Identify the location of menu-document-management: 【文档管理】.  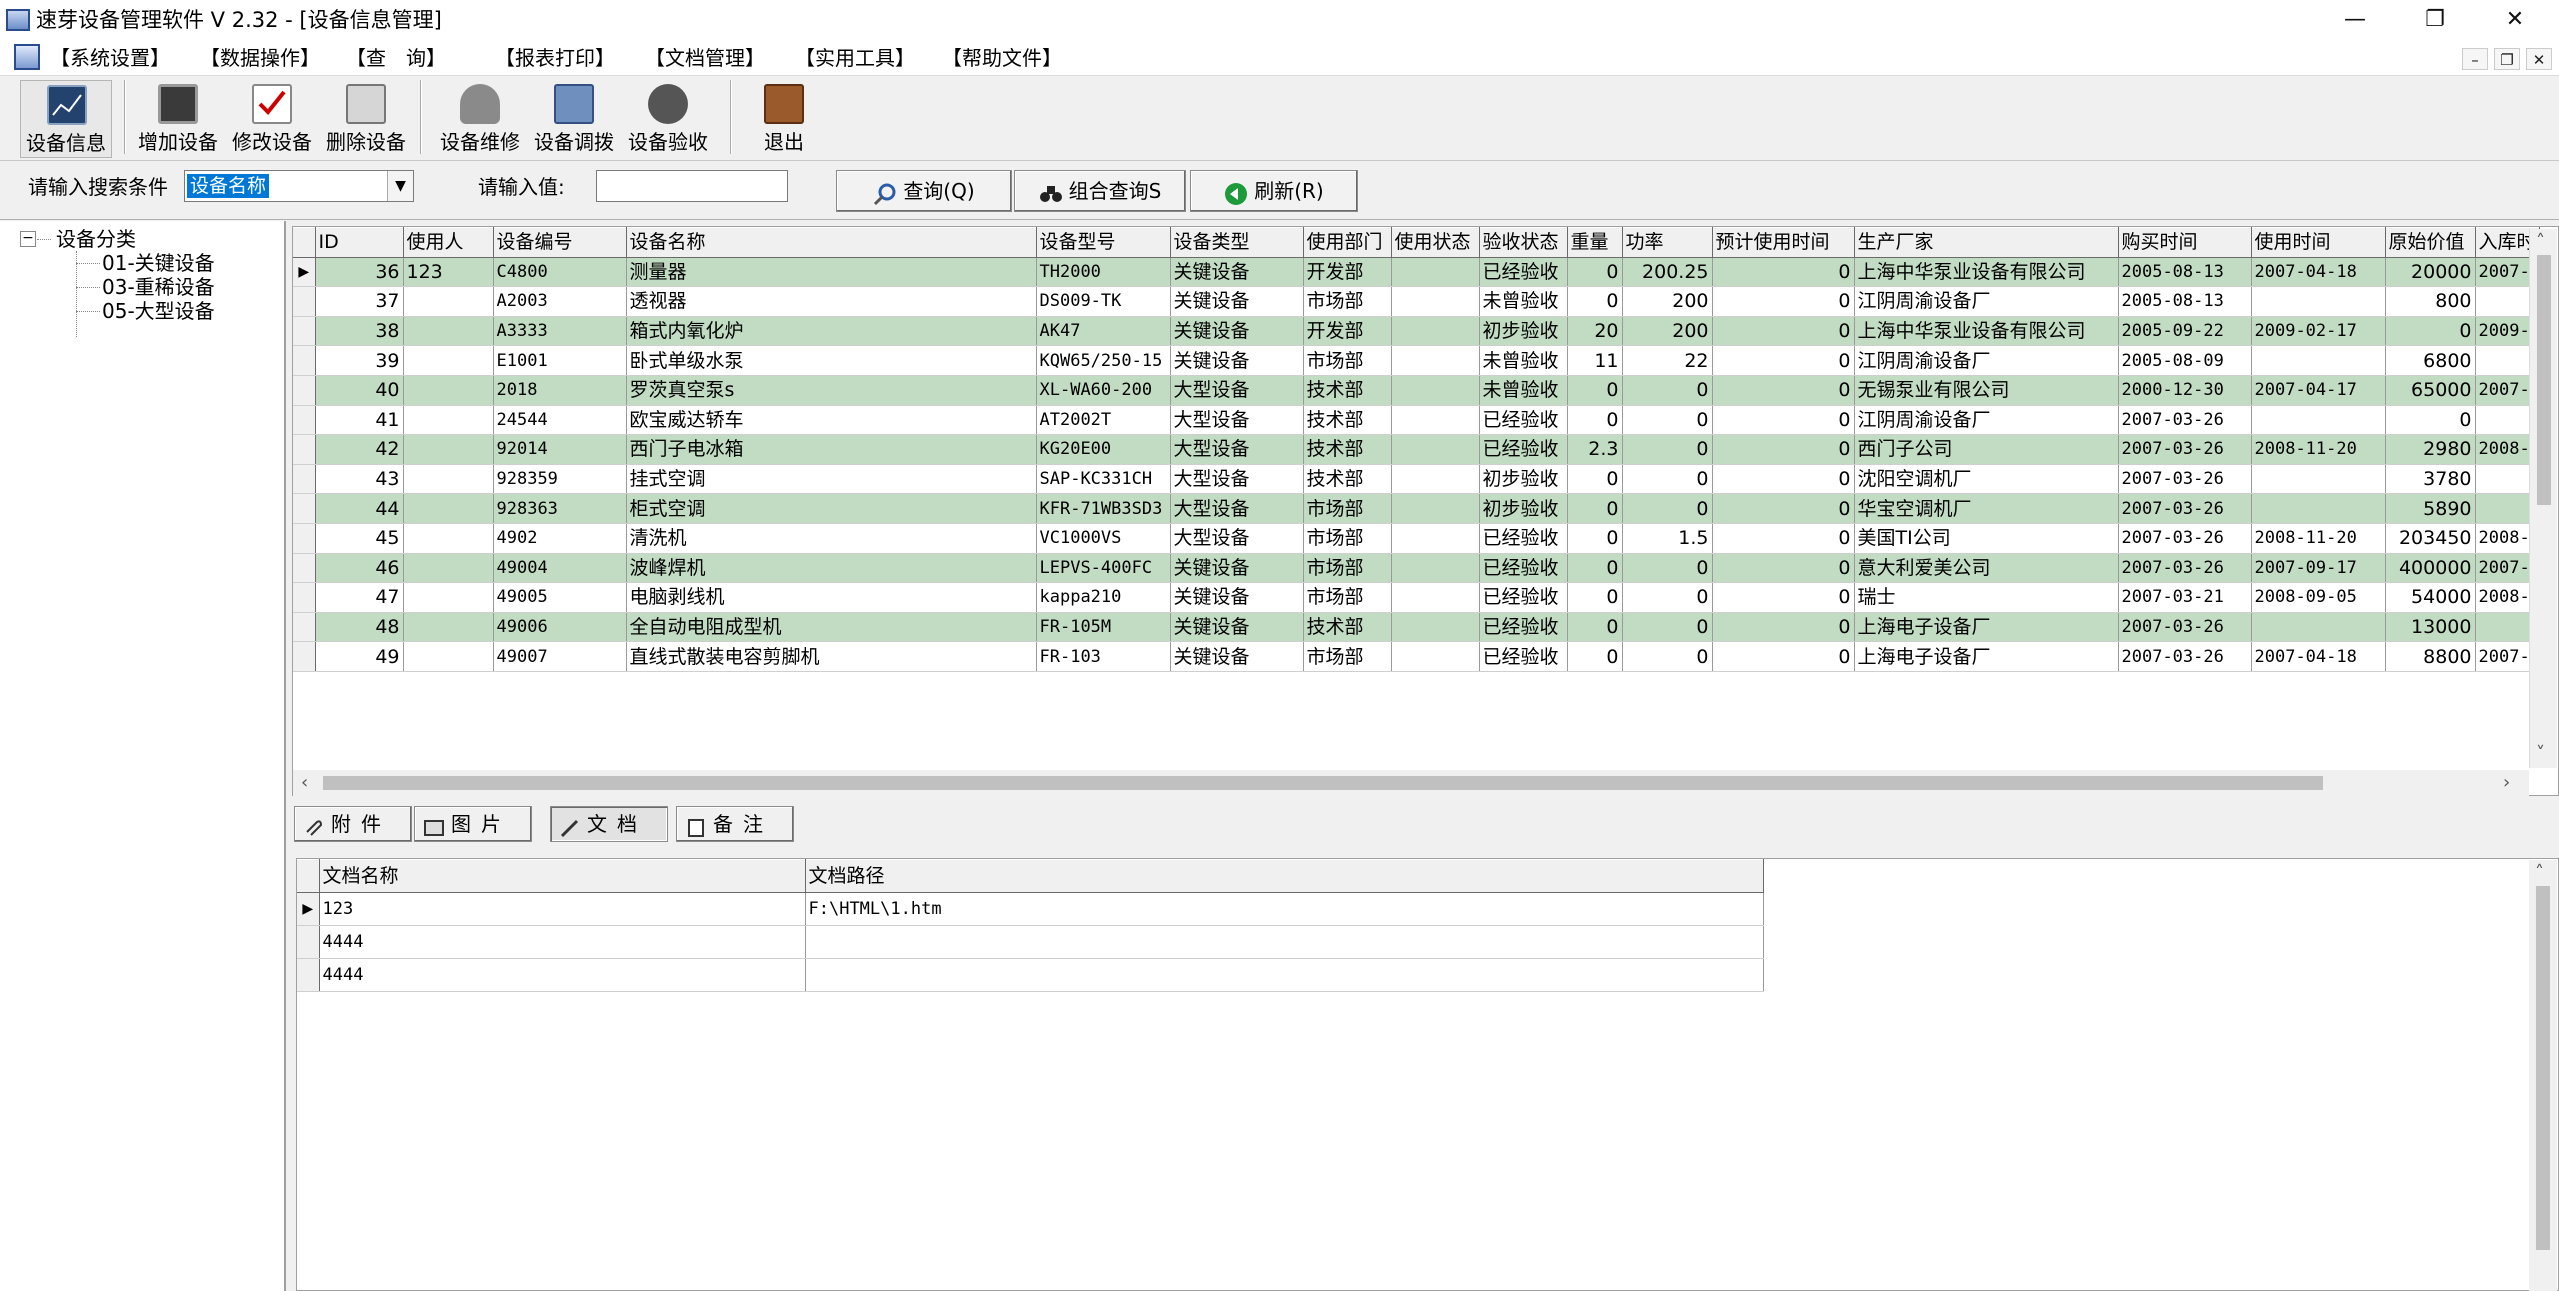
(705, 58).